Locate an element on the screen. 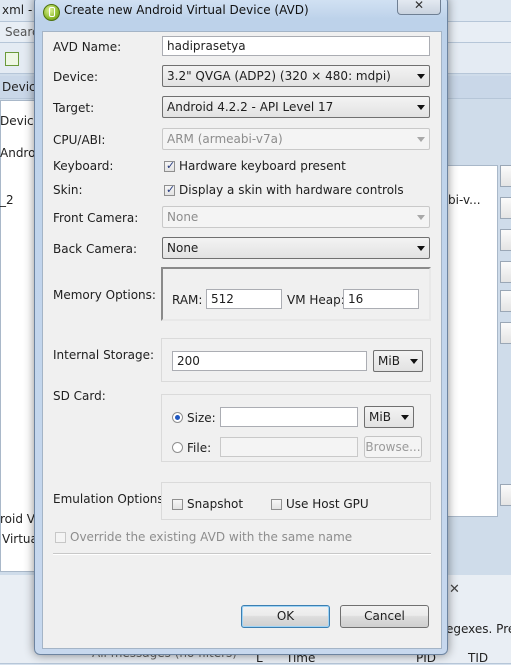 Image resolution: width=511 pixels, height=665 pixels. background-virtua: Virtua is located at coordinates (20, 539).